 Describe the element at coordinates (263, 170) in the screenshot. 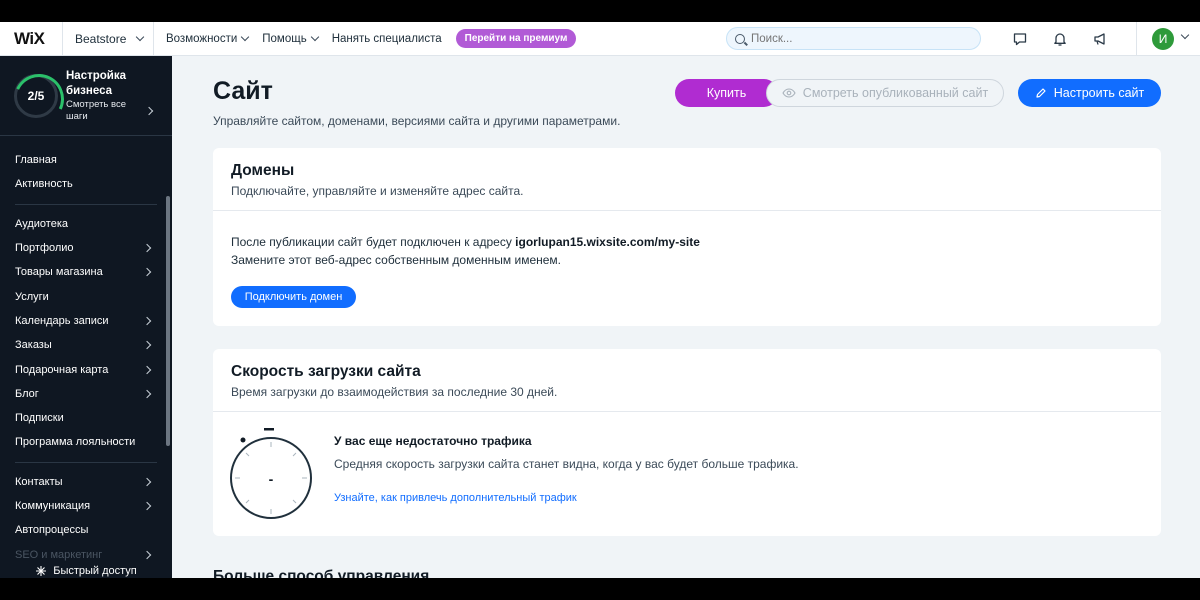

I see `domains-title: Домены` at that location.